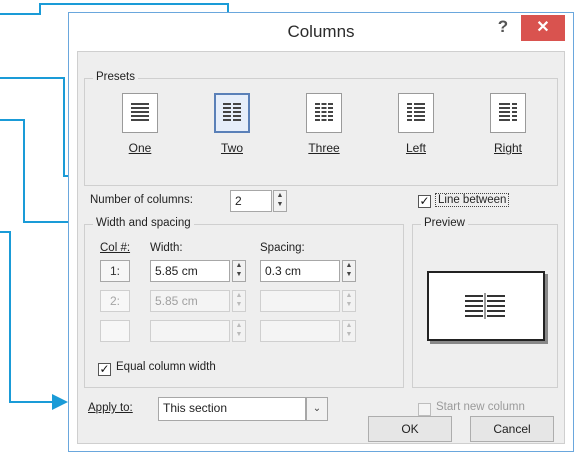  What do you see at coordinates (349, 271) in the screenshot?
I see `spacing-spinner-1: ▲ ▼` at bounding box center [349, 271].